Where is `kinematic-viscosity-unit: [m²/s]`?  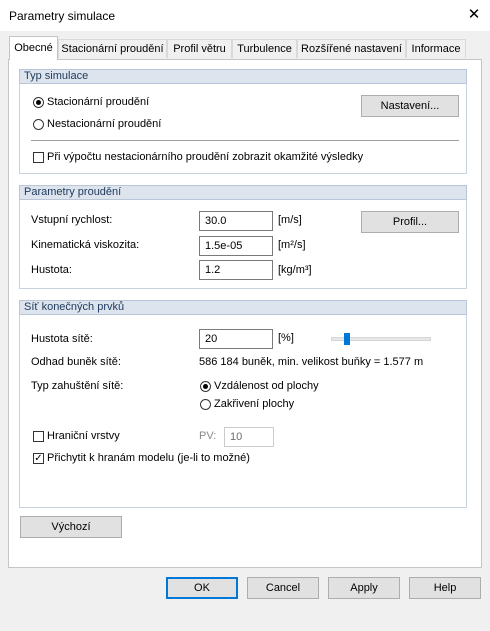 kinematic-viscosity-unit: [m²/s] is located at coordinates (292, 245).